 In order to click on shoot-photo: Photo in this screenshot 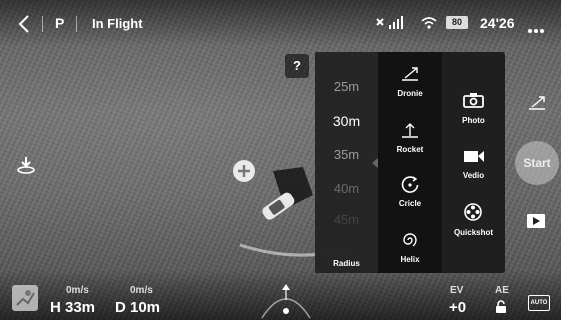, I will do `click(473, 109)`.